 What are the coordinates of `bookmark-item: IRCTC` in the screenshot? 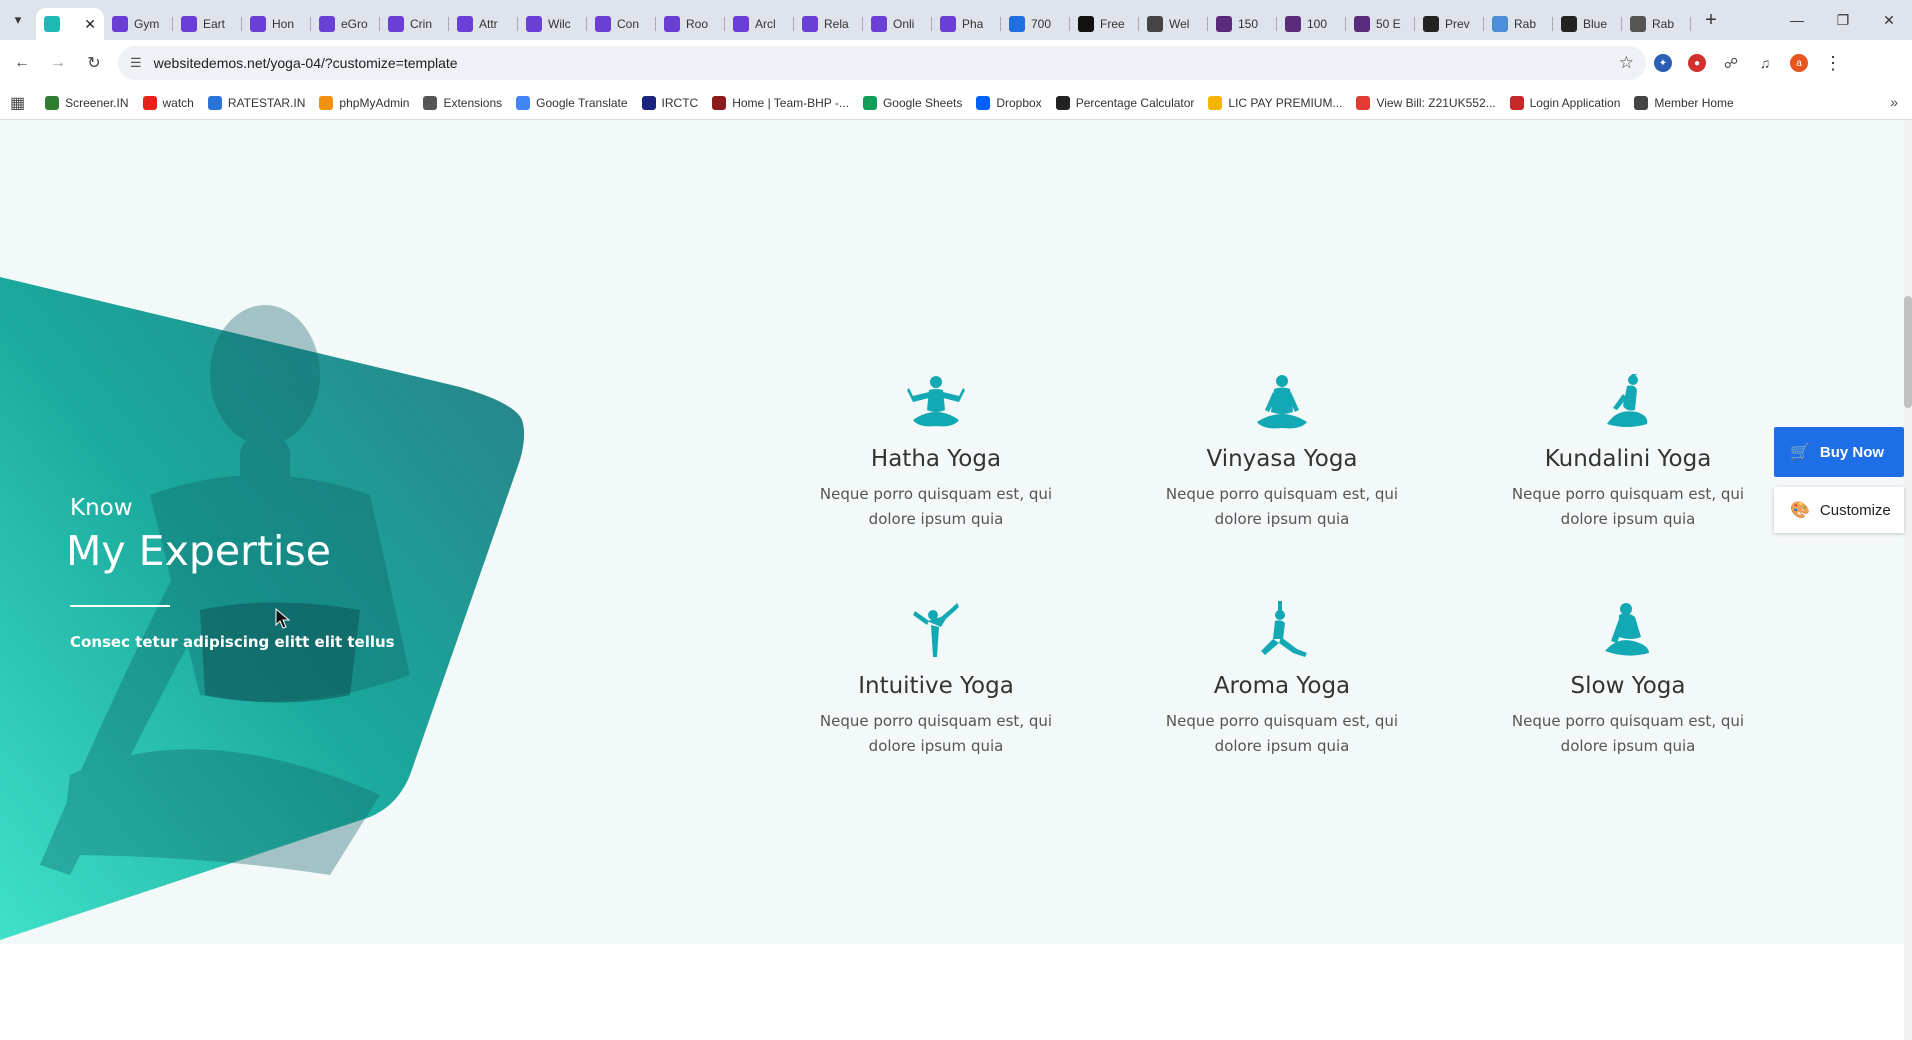 It's located at (670, 102).